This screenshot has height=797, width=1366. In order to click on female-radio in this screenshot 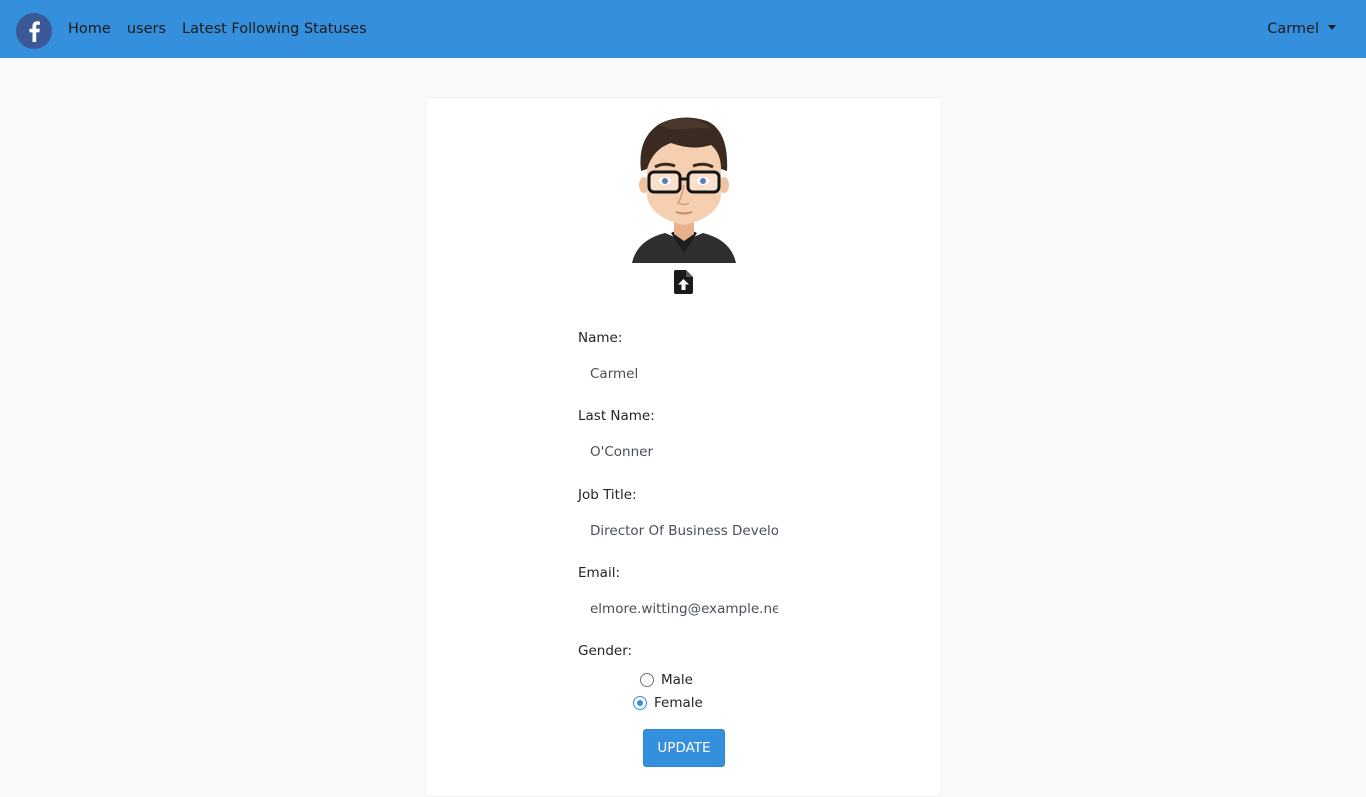, I will do `click(640, 703)`.